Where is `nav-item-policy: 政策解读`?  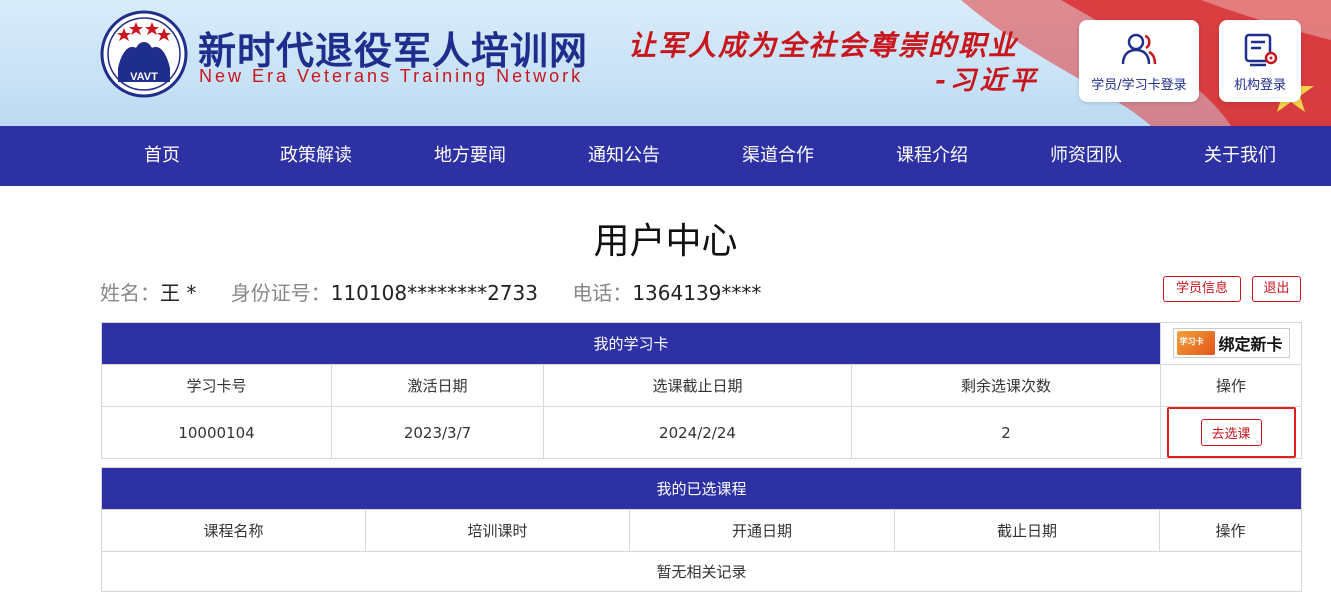
nav-item-policy: 政策解读 is located at coordinates (316, 156).